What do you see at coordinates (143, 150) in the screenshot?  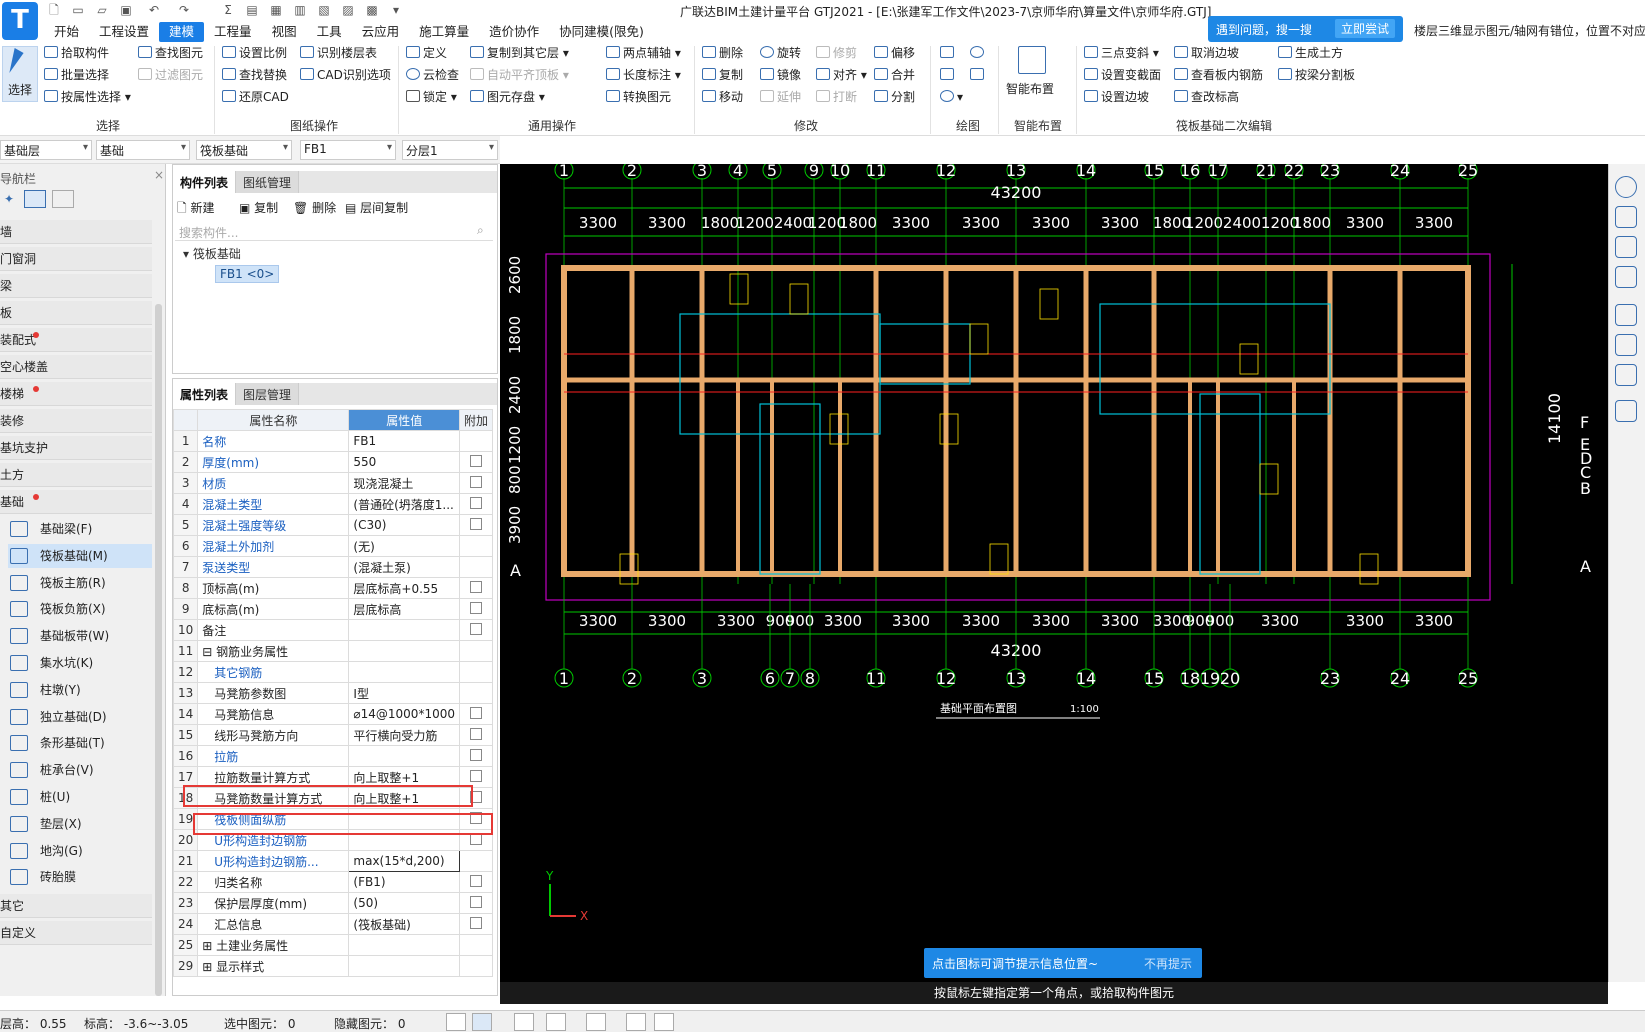 I see `category-select: 基础` at bounding box center [143, 150].